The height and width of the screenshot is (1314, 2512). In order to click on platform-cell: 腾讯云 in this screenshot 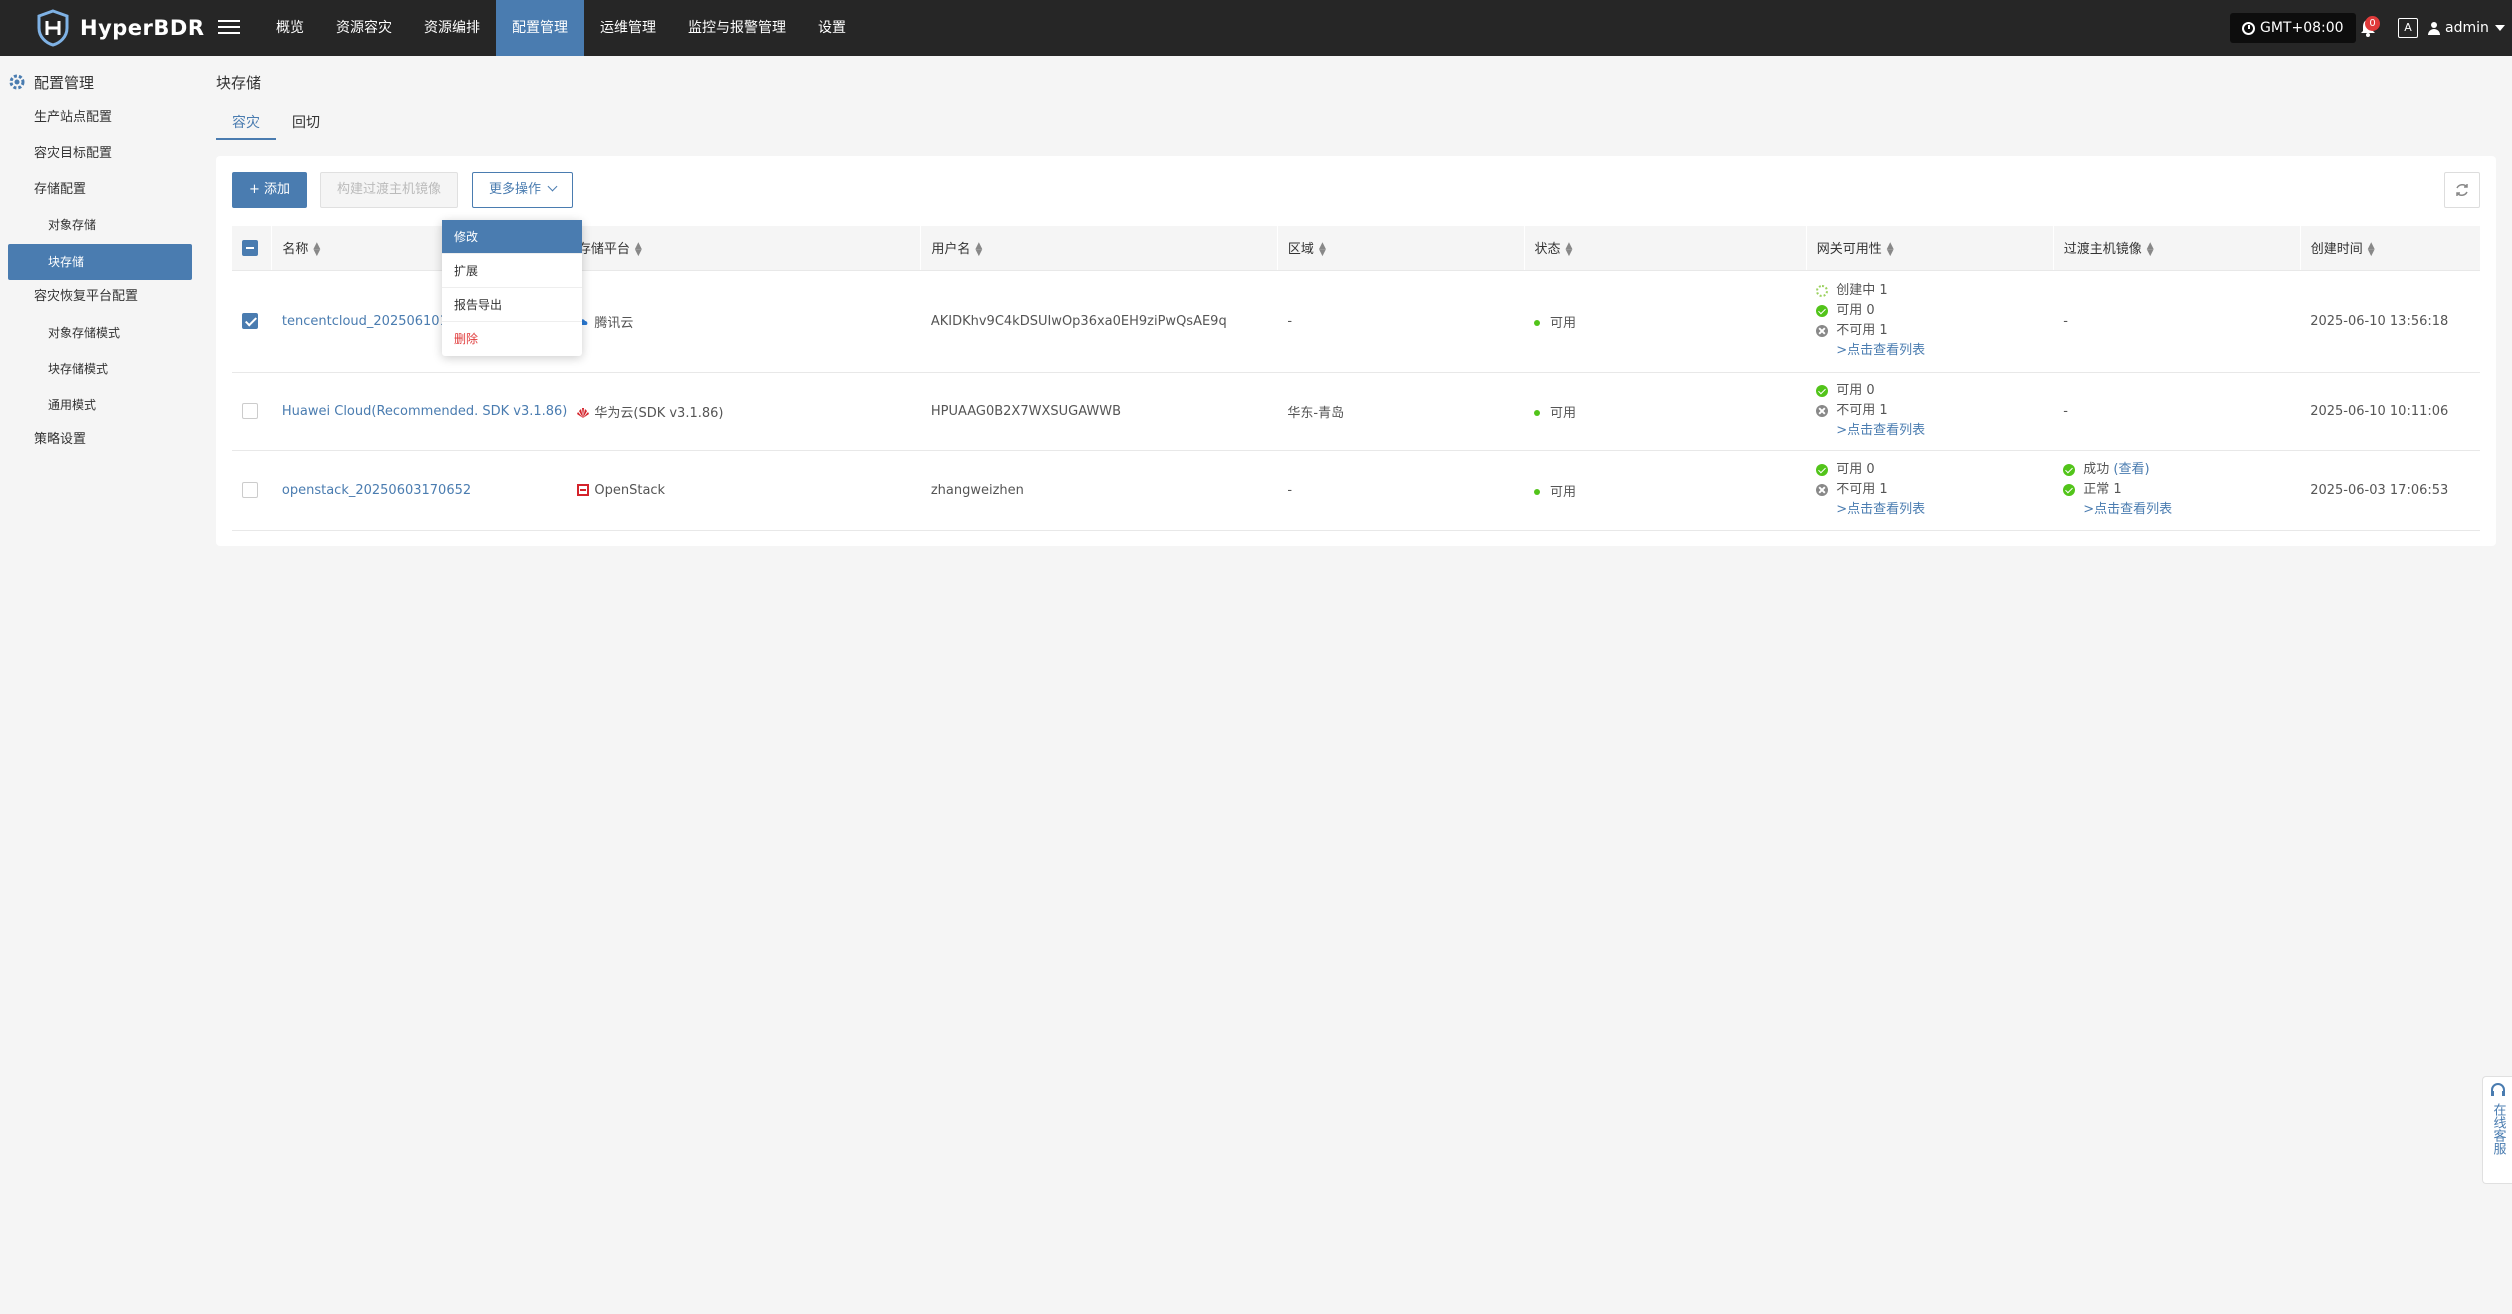, I will do `click(744, 321)`.